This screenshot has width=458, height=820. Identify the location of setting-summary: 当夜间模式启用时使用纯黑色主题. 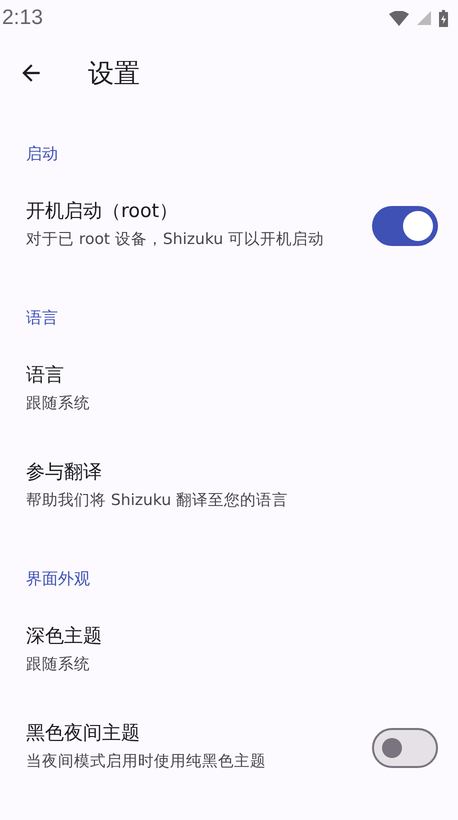
(146, 761).